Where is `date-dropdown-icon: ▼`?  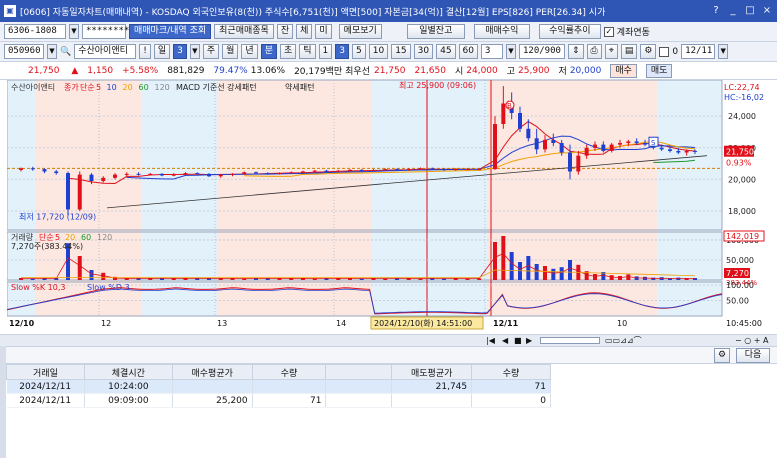 date-dropdown-icon: ▼ is located at coordinates (723, 51).